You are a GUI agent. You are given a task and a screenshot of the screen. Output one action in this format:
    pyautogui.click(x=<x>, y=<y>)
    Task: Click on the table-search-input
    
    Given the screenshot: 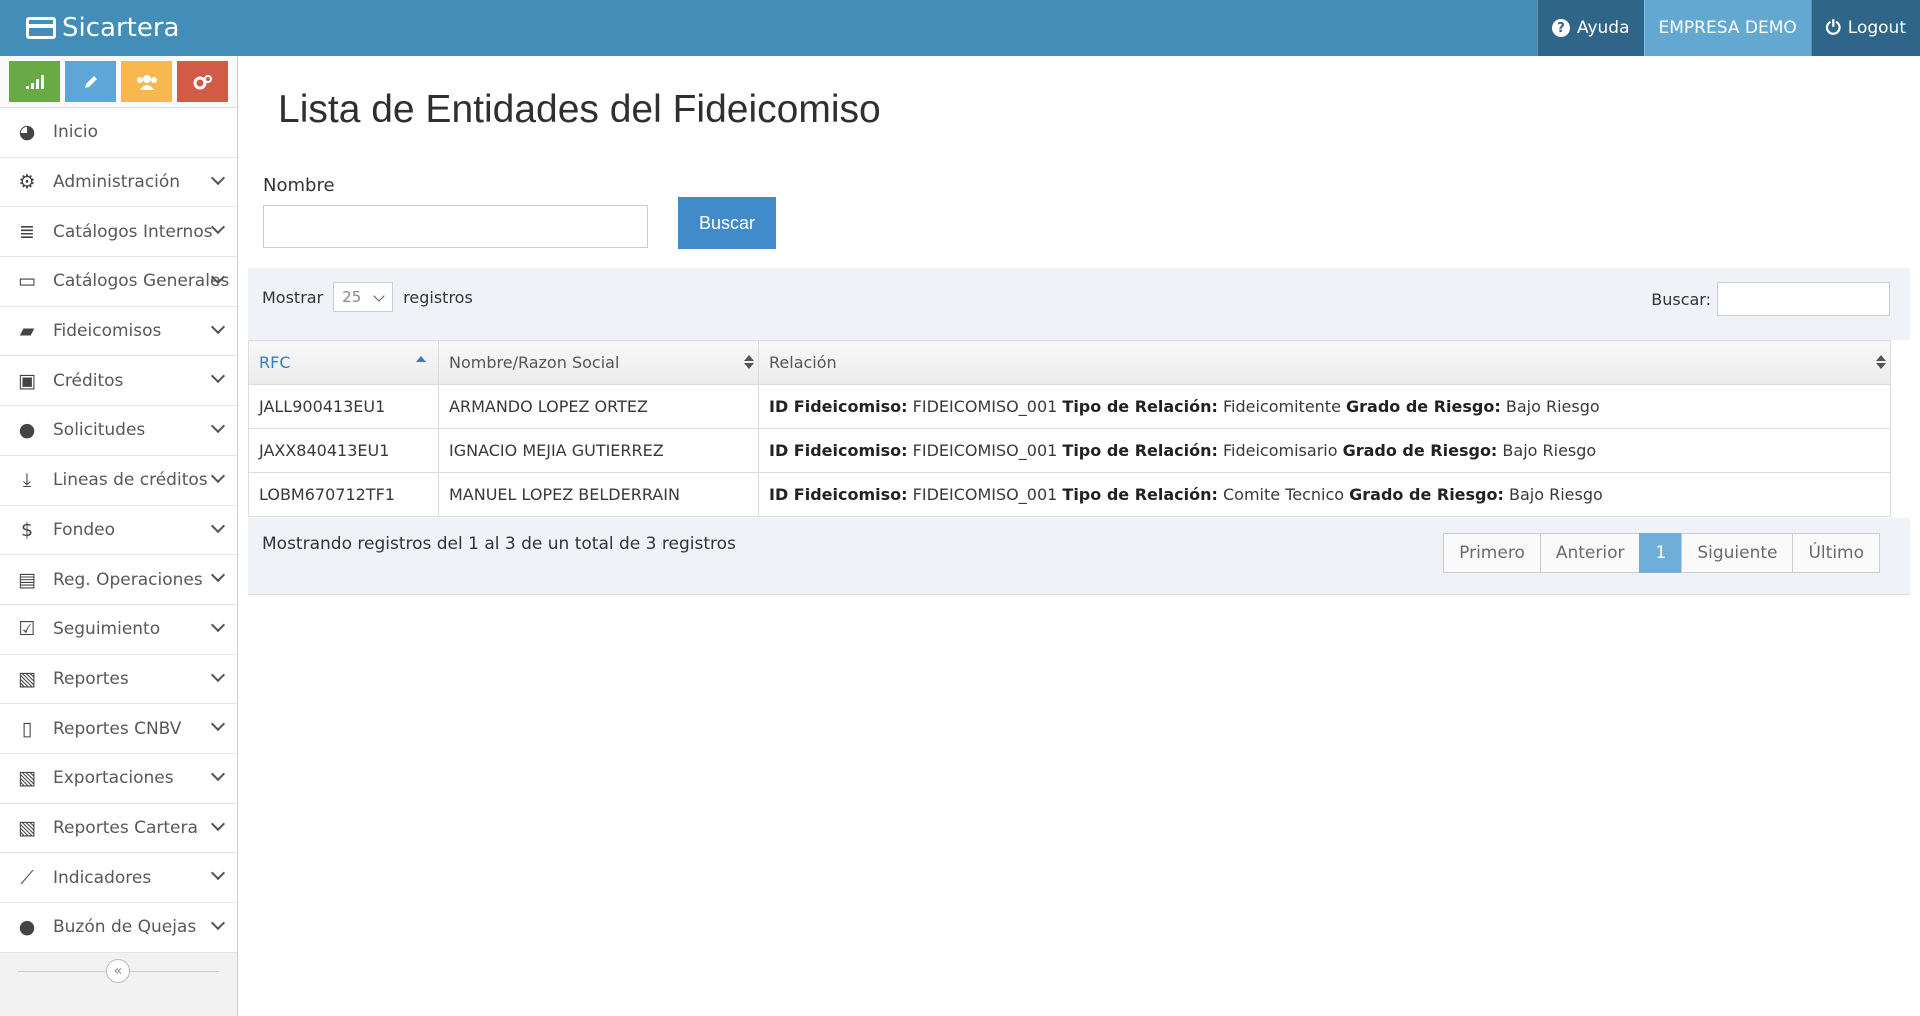 What is the action you would take?
    pyautogui.click(x=1803, y=299)
    